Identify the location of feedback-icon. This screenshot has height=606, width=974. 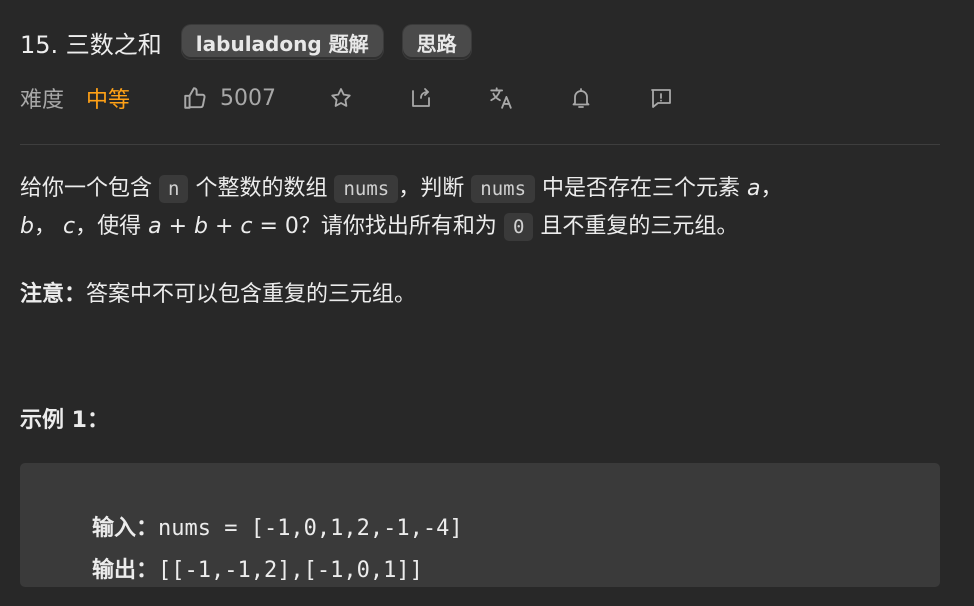
(661, 98).